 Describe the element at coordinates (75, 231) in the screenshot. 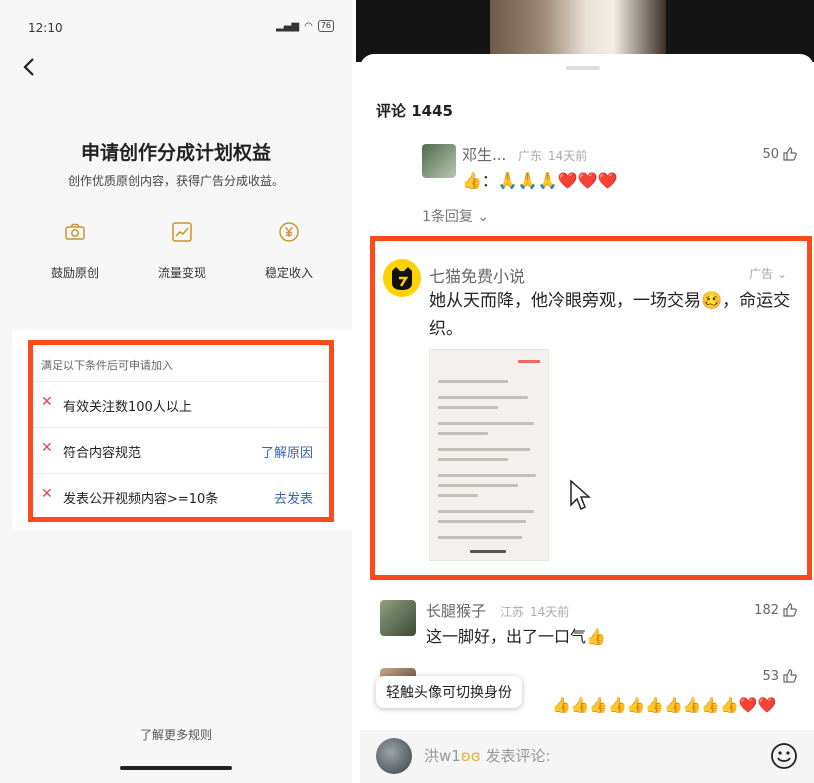

I see `camera-icon` at that location.